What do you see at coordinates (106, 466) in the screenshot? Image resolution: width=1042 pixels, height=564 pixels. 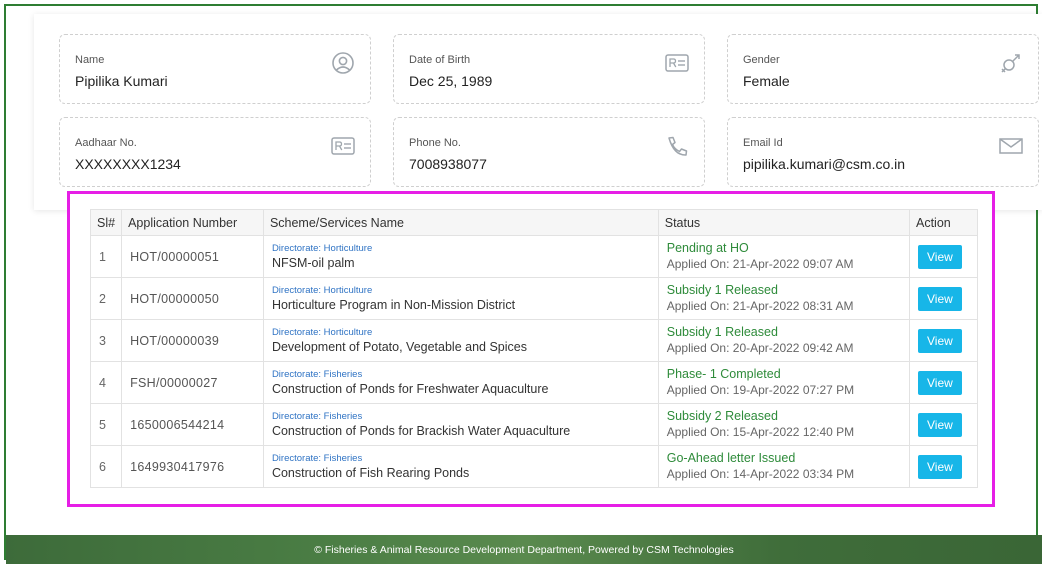 I see `row-sl: 6` at bounding box center [106, 466].